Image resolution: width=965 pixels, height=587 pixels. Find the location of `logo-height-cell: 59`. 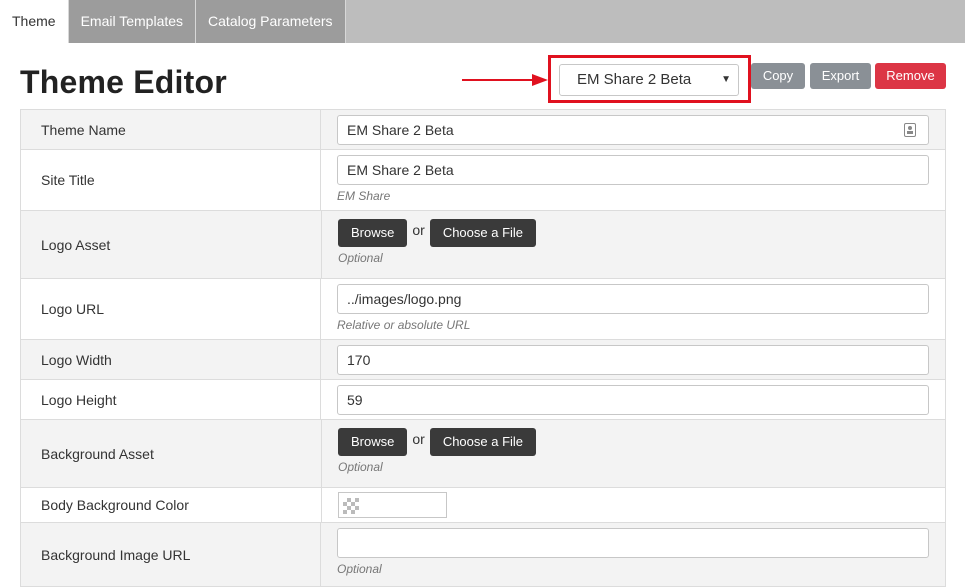

logo-height-cell: 59 is located at coordinates (633, 399).